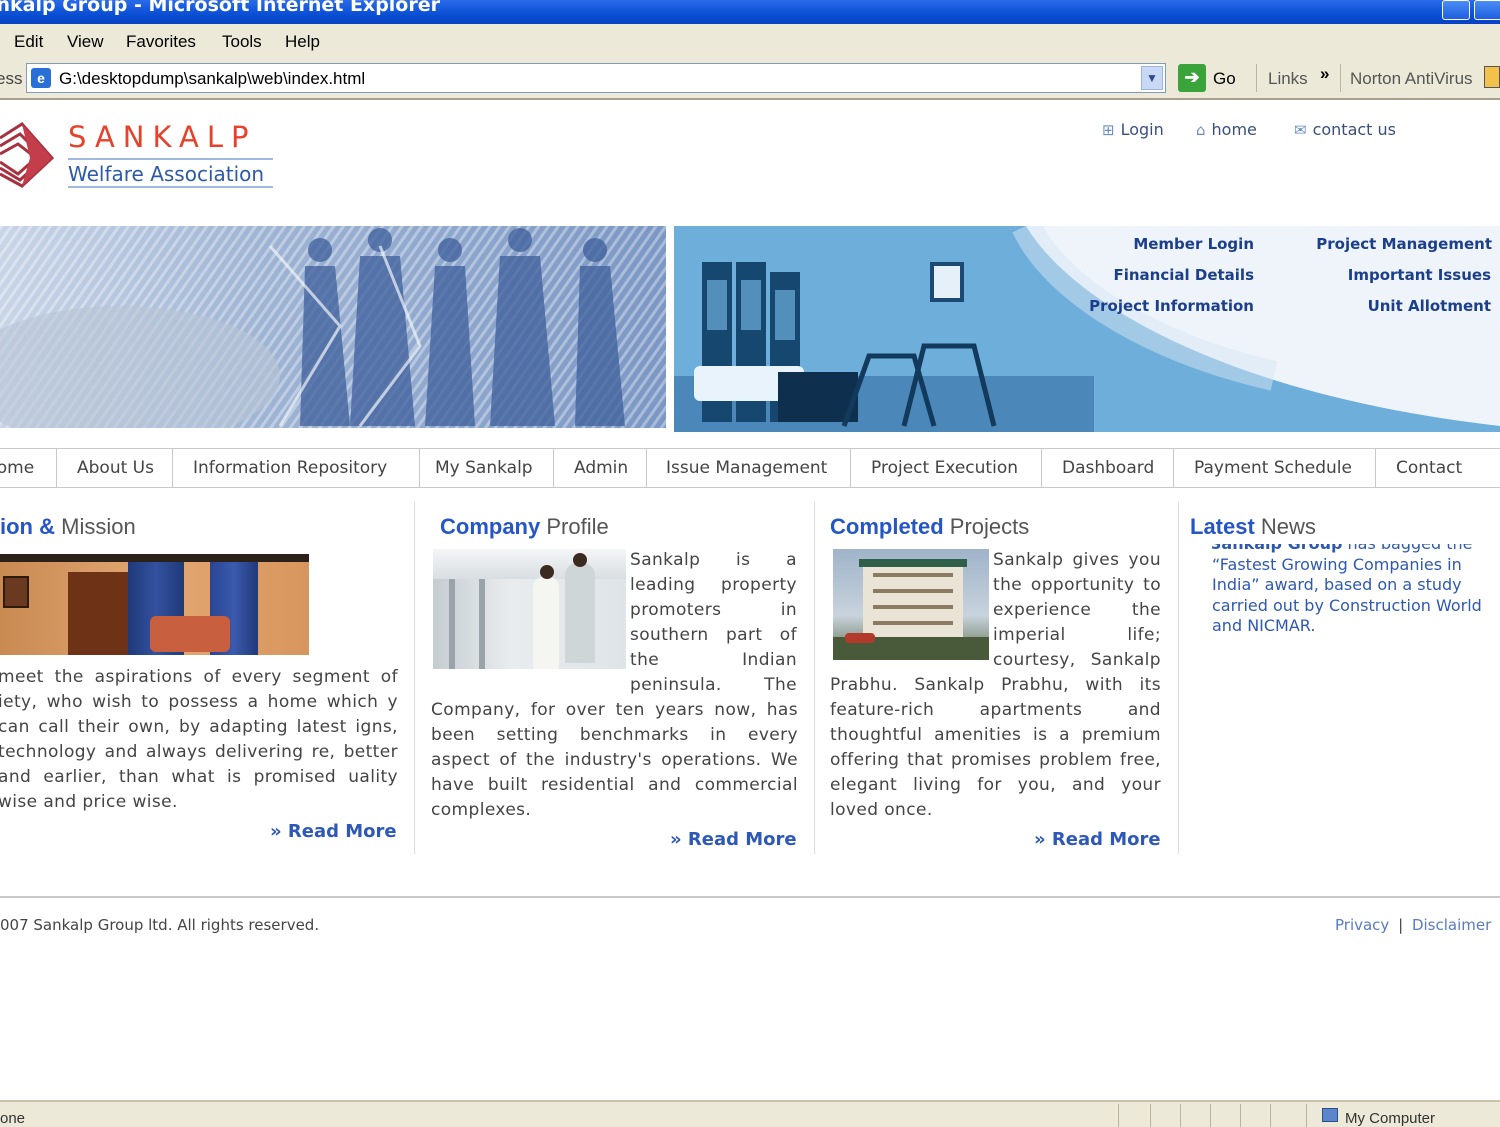  I want to click on menu-favorites: Favorites, so click(161, 42).